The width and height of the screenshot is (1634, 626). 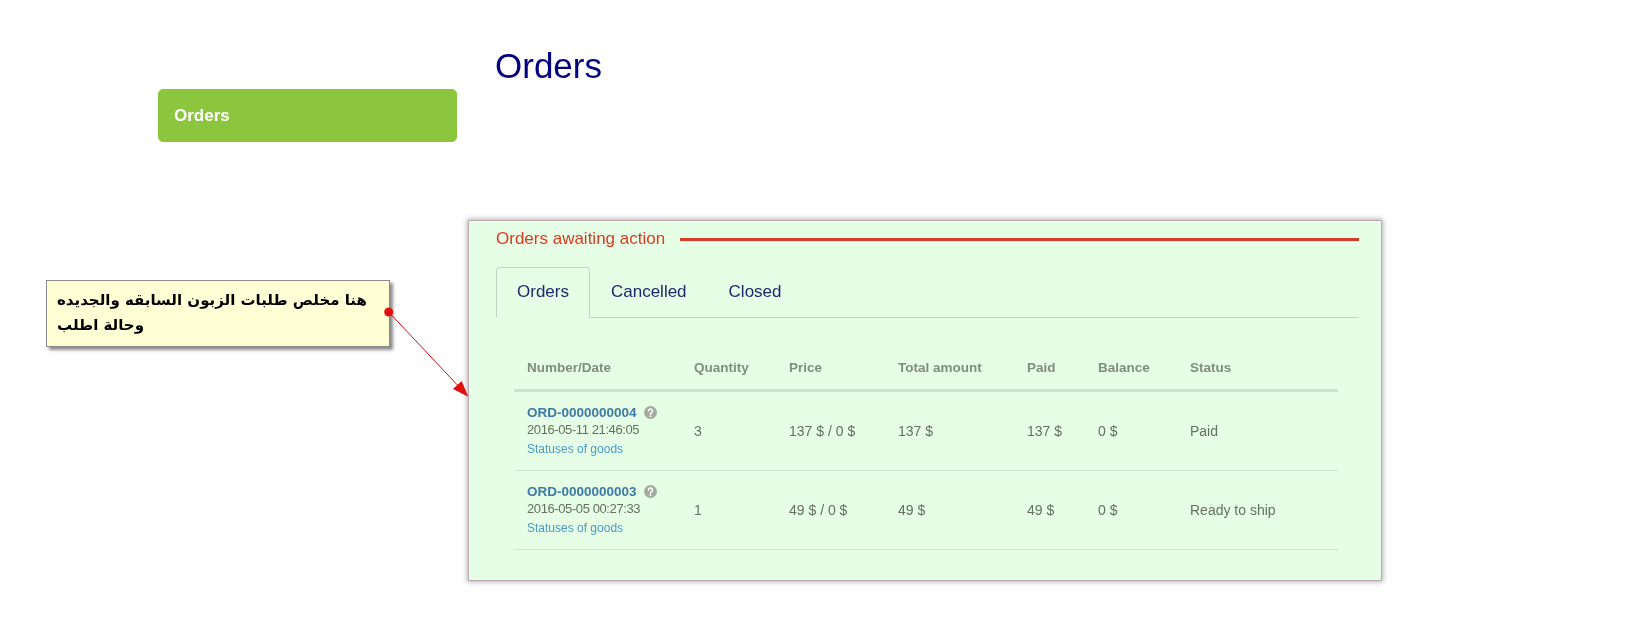 I want to click on section-legend: Orders awaiting action, so click(x=581, y=239).